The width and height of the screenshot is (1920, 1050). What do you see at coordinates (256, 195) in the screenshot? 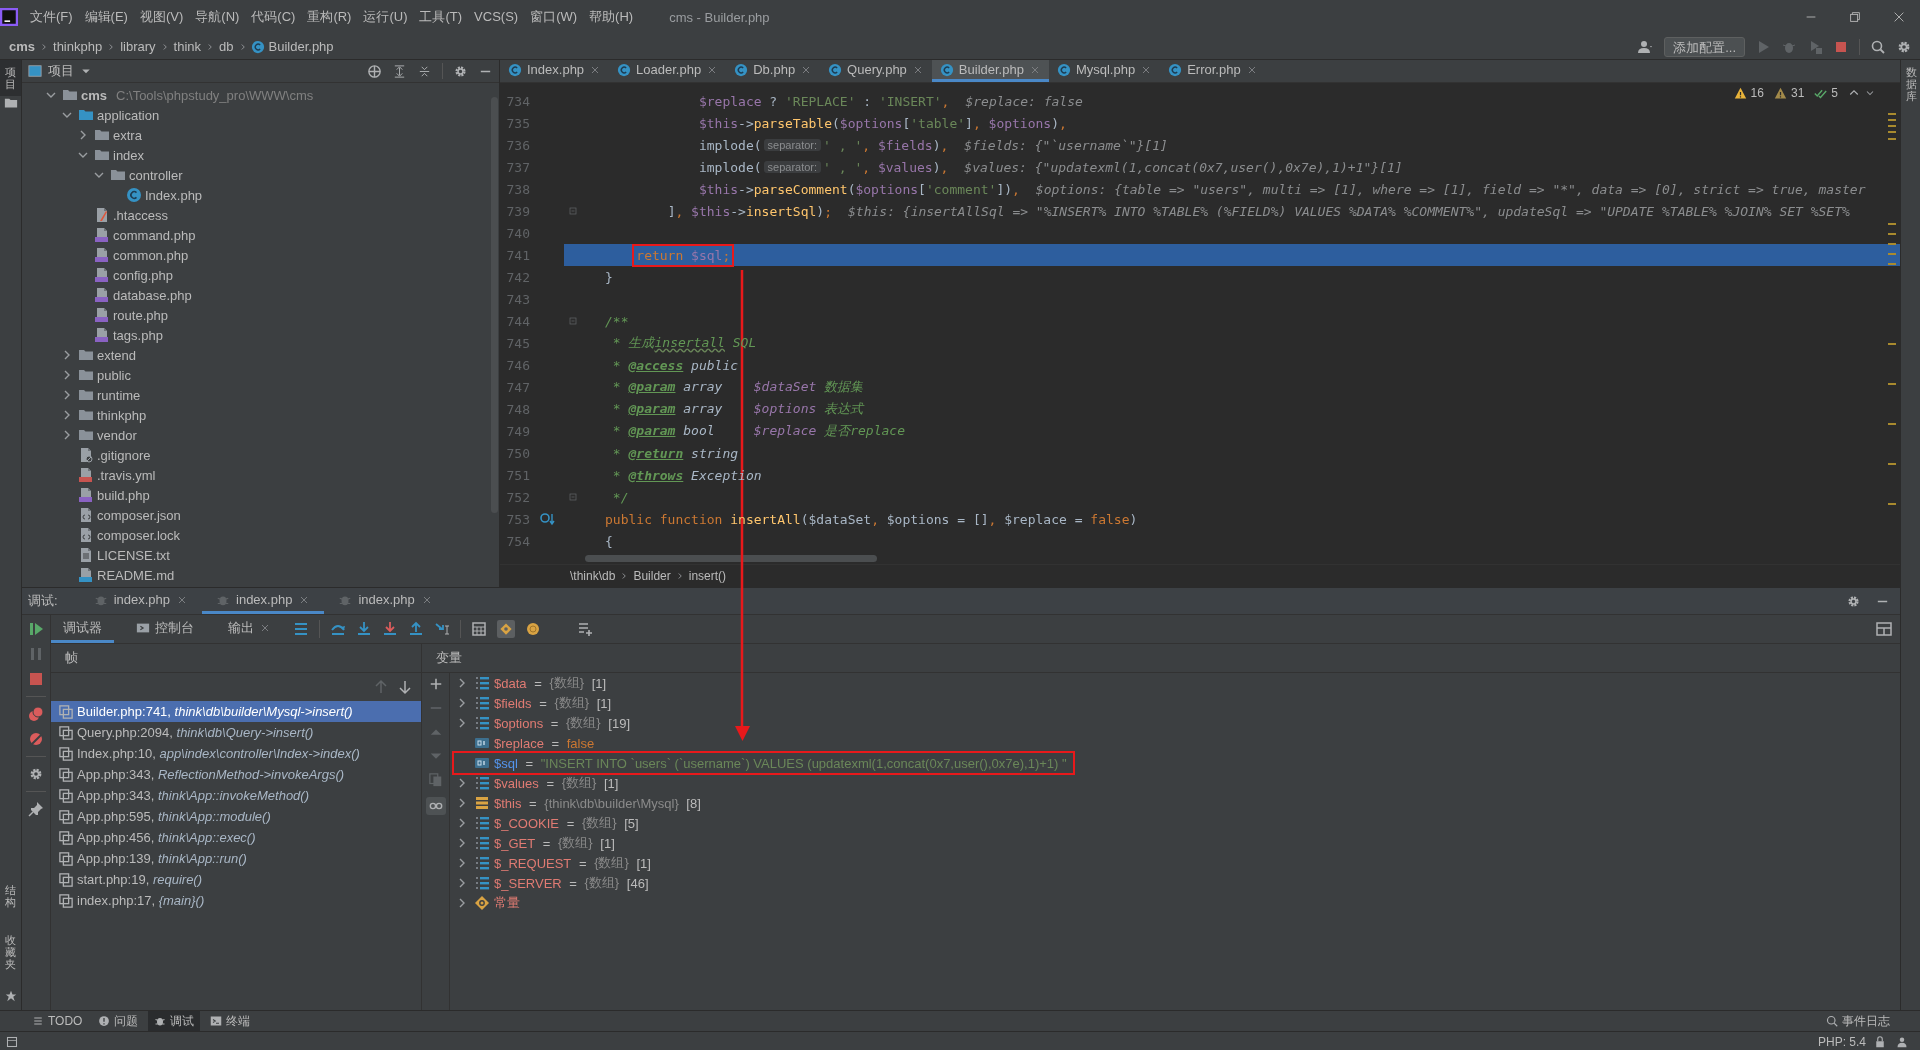
I see `tree-item: Index.php` at bounding box center [256, 195].